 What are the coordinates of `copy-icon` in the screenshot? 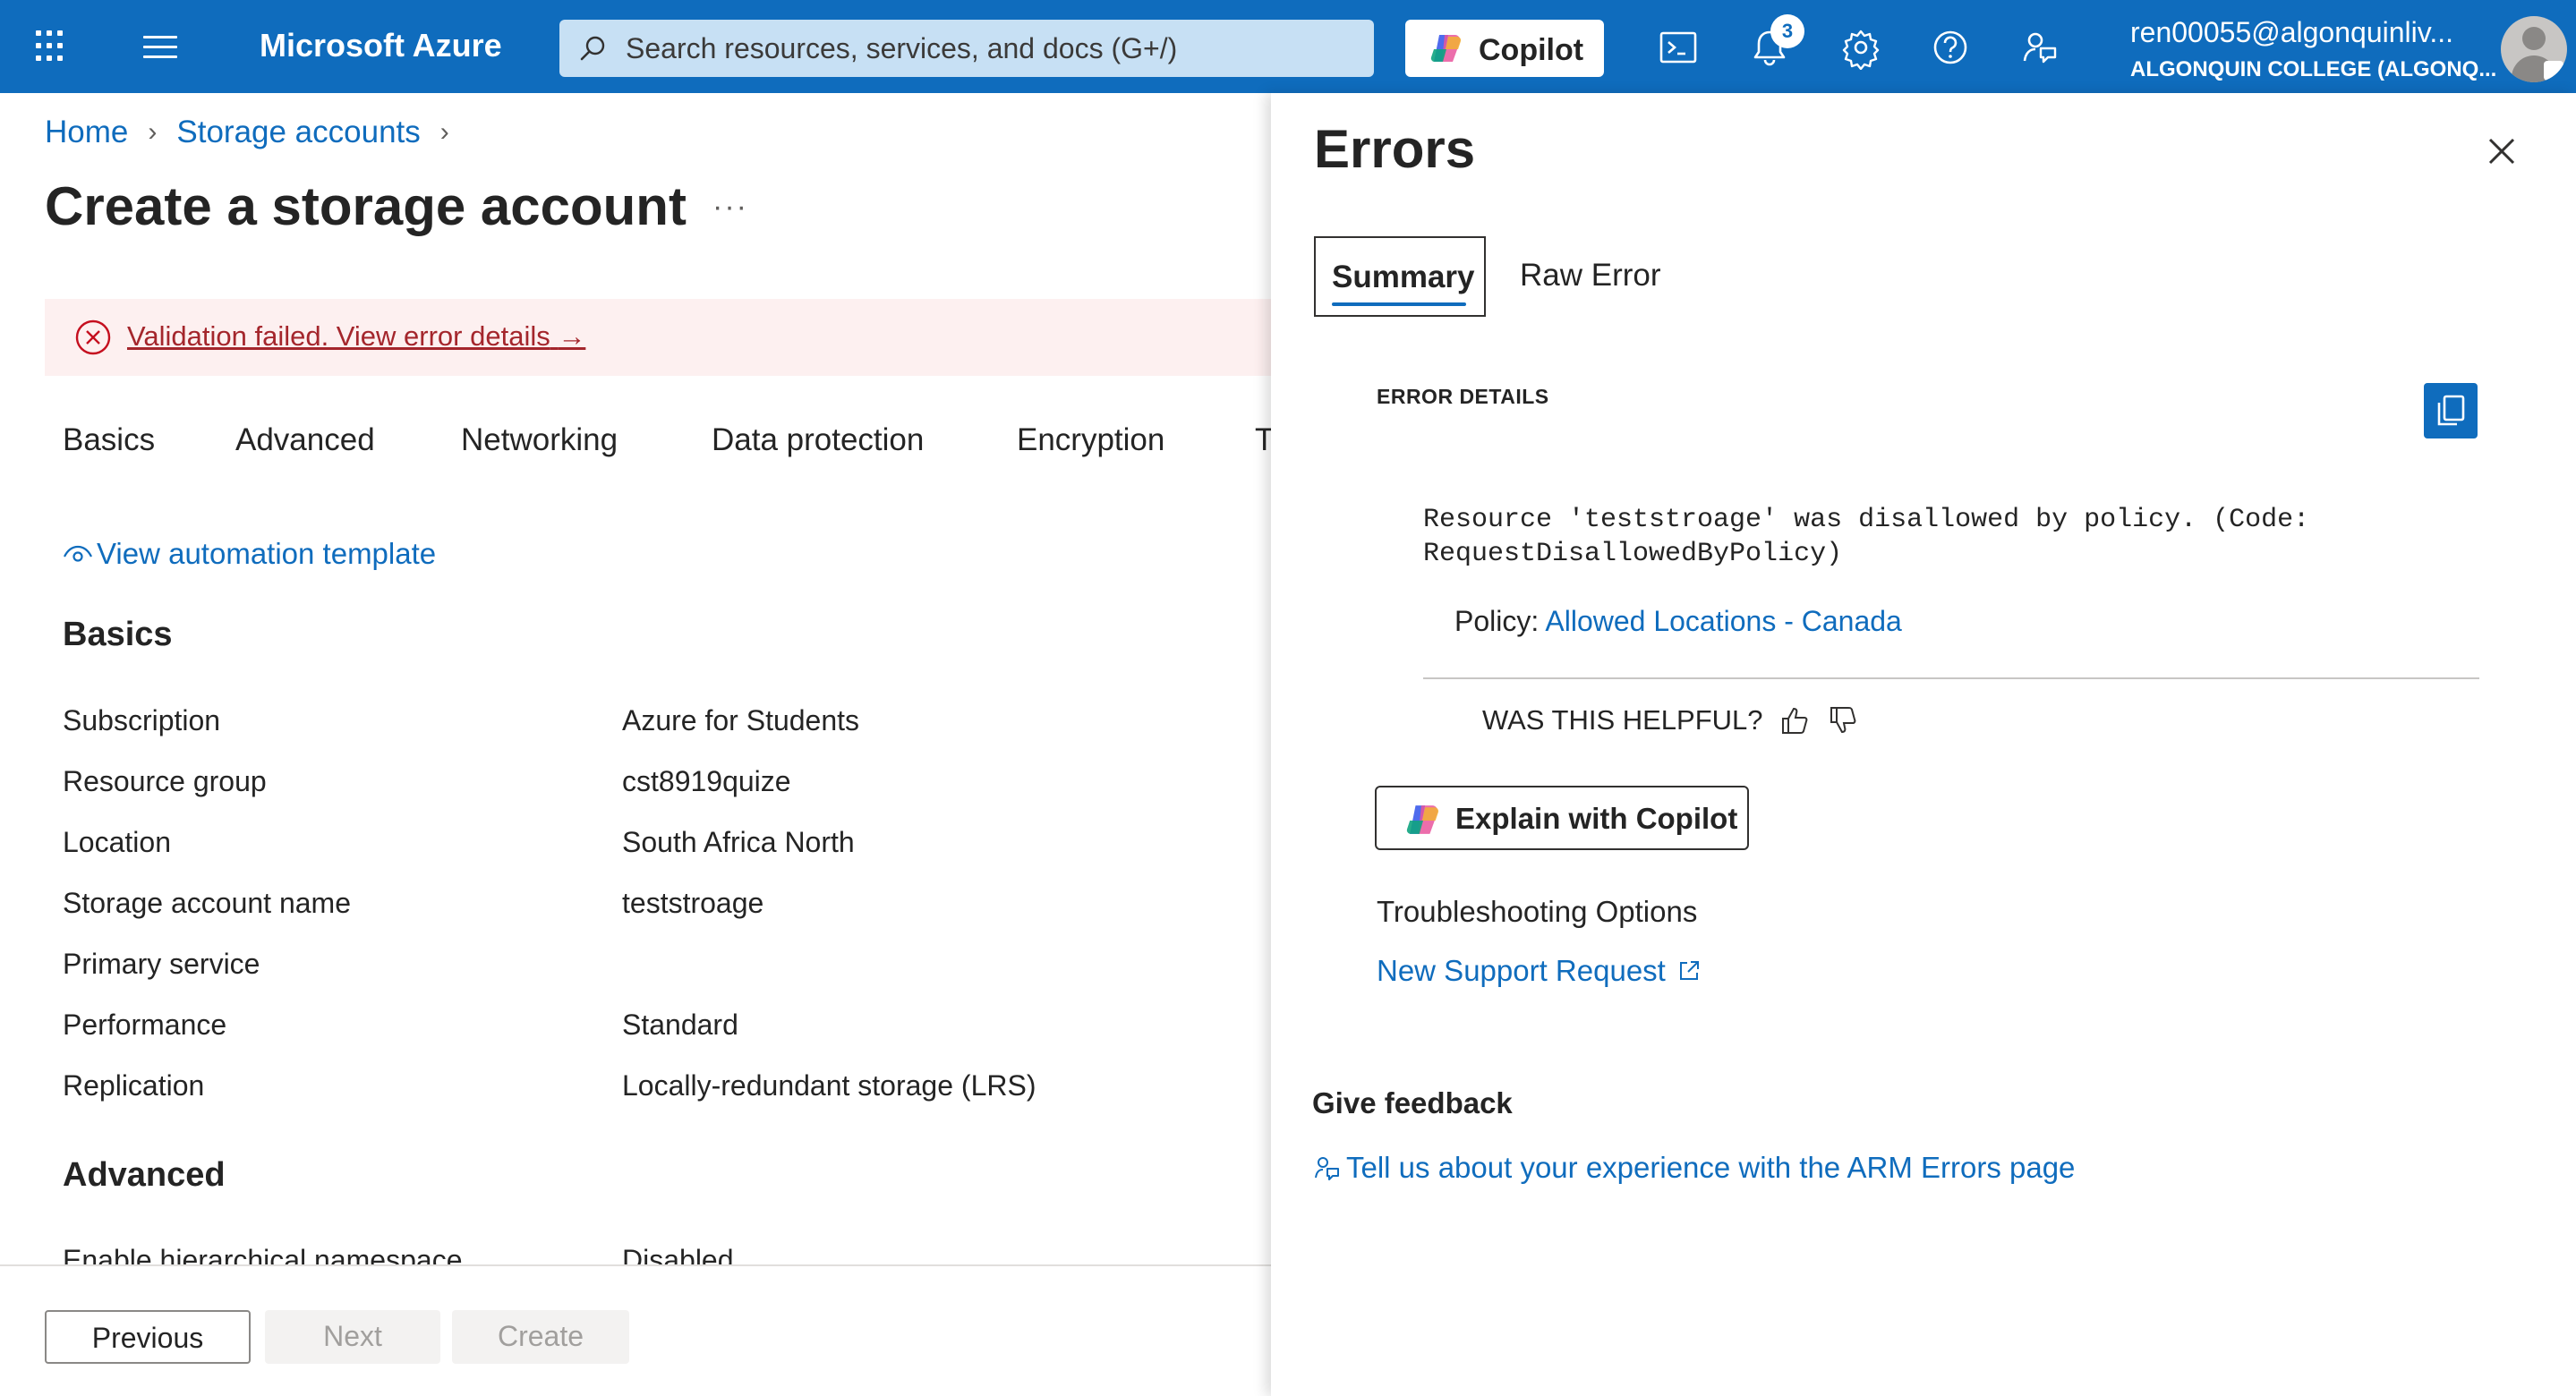 It's located at (2451, 410).